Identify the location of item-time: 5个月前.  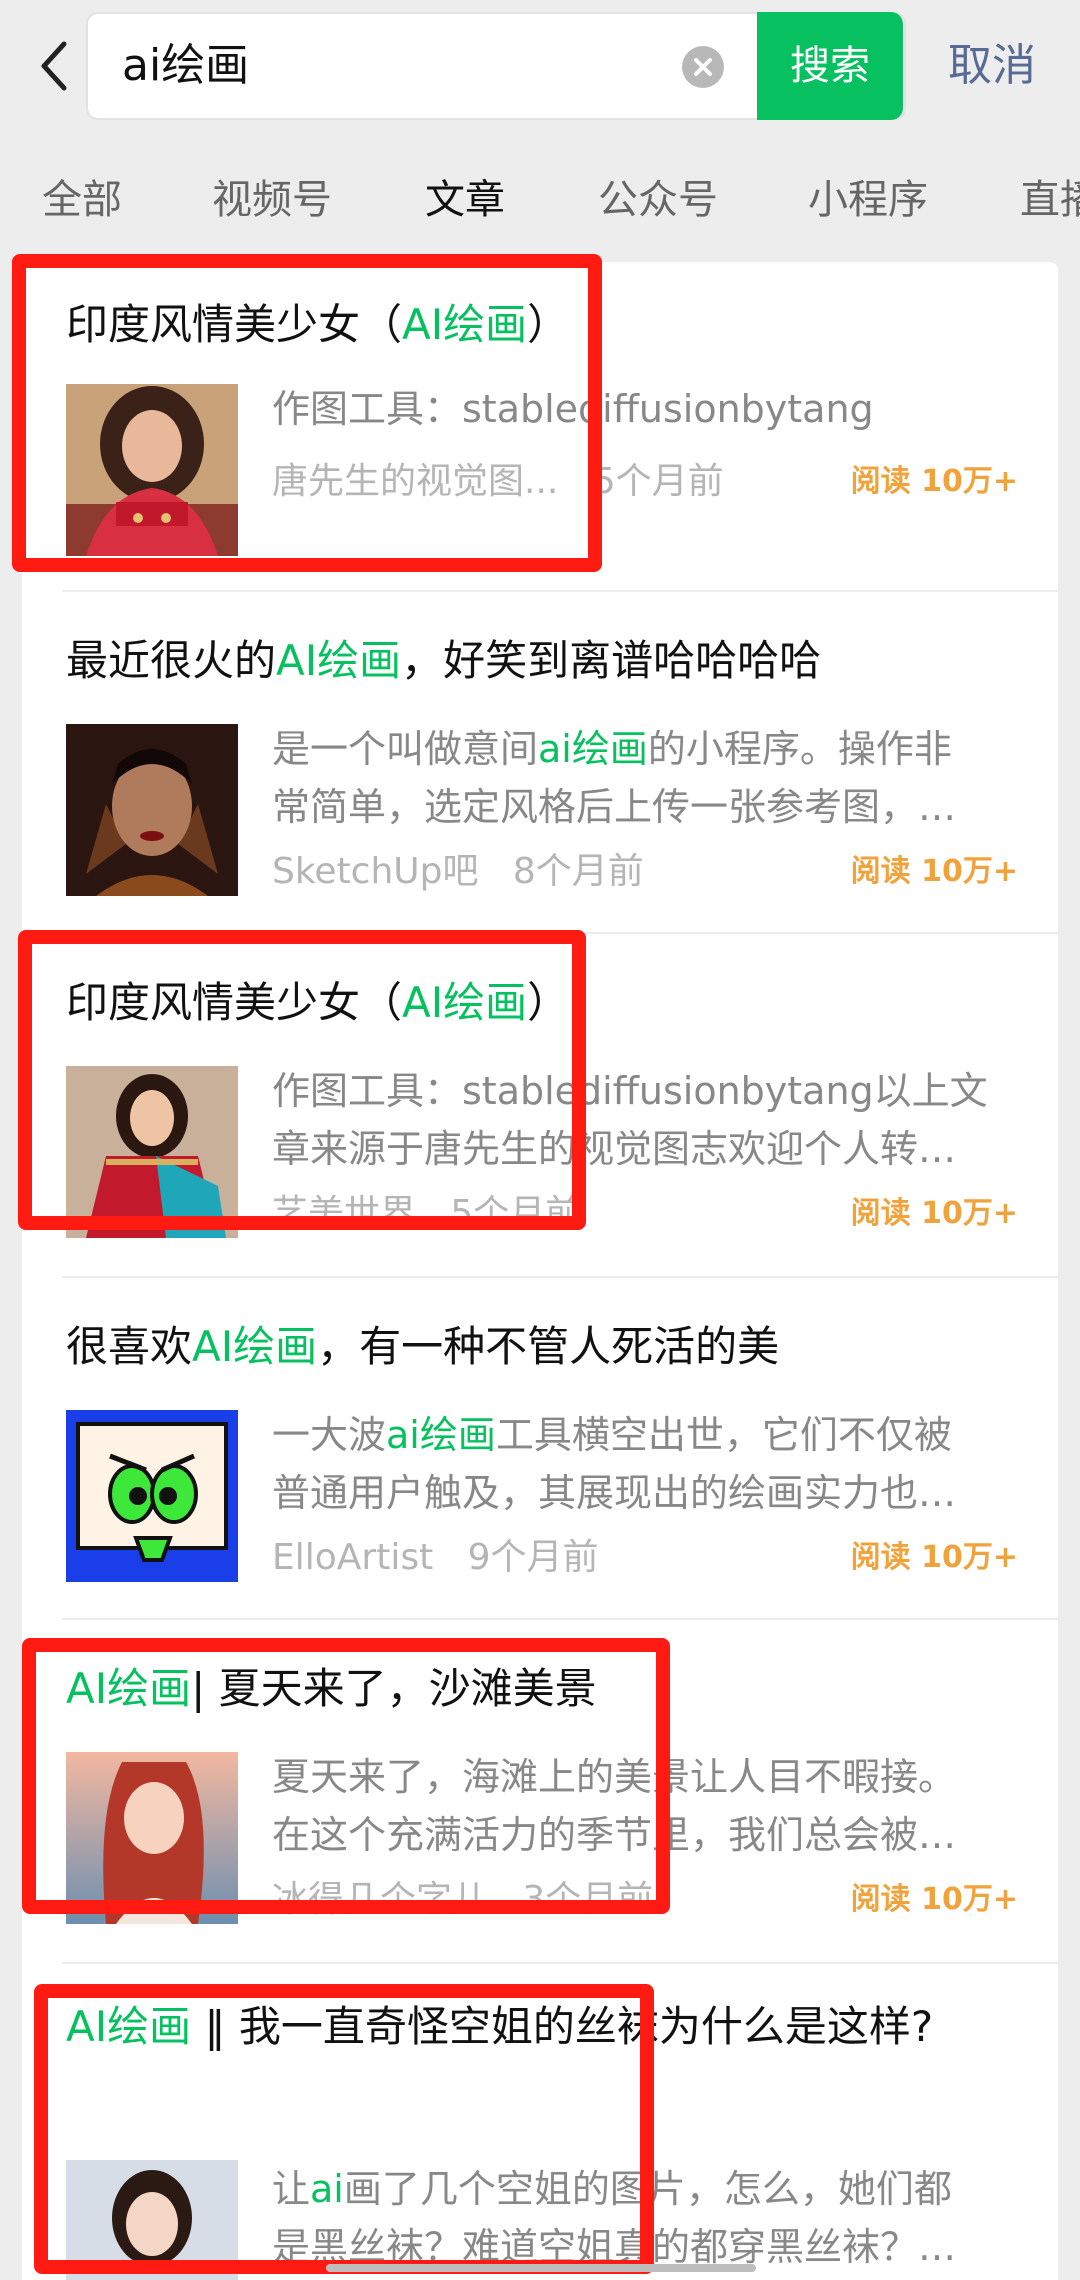
(658, 481).